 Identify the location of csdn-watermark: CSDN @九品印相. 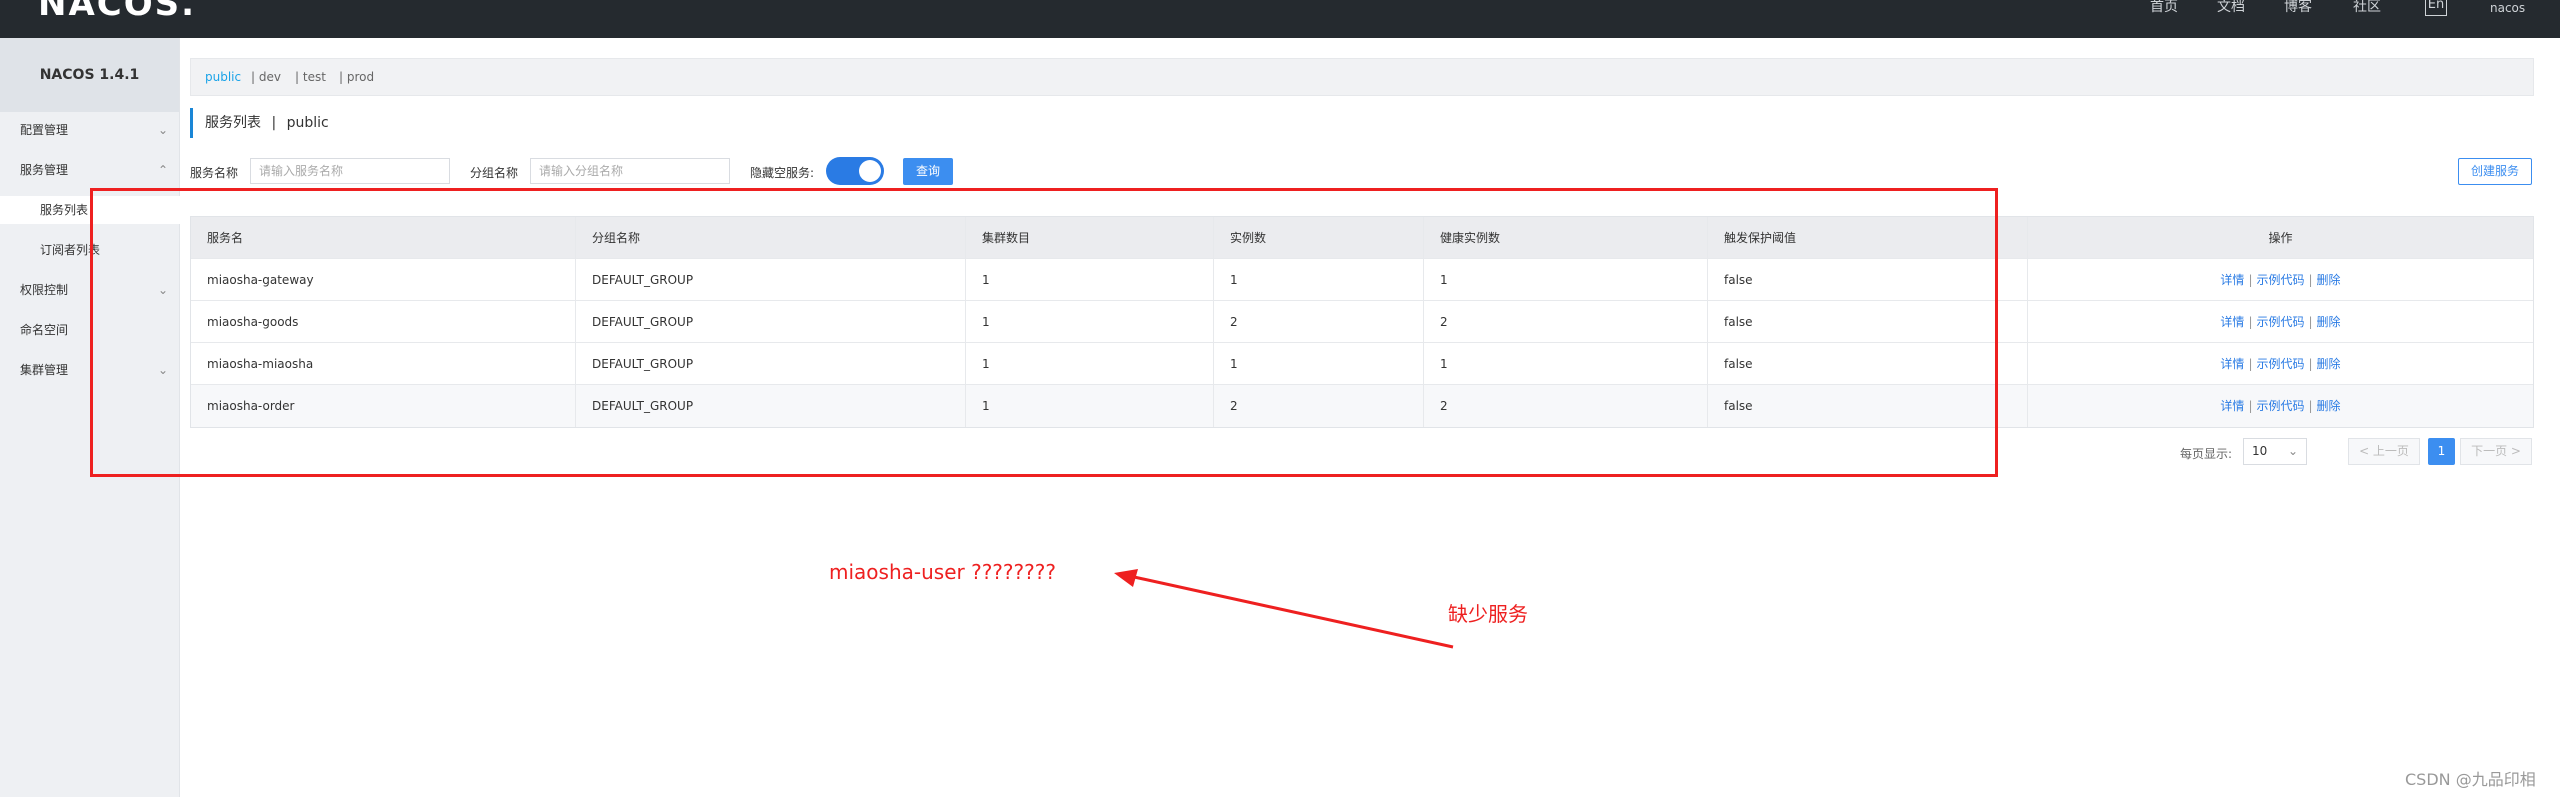
(2470, 779).